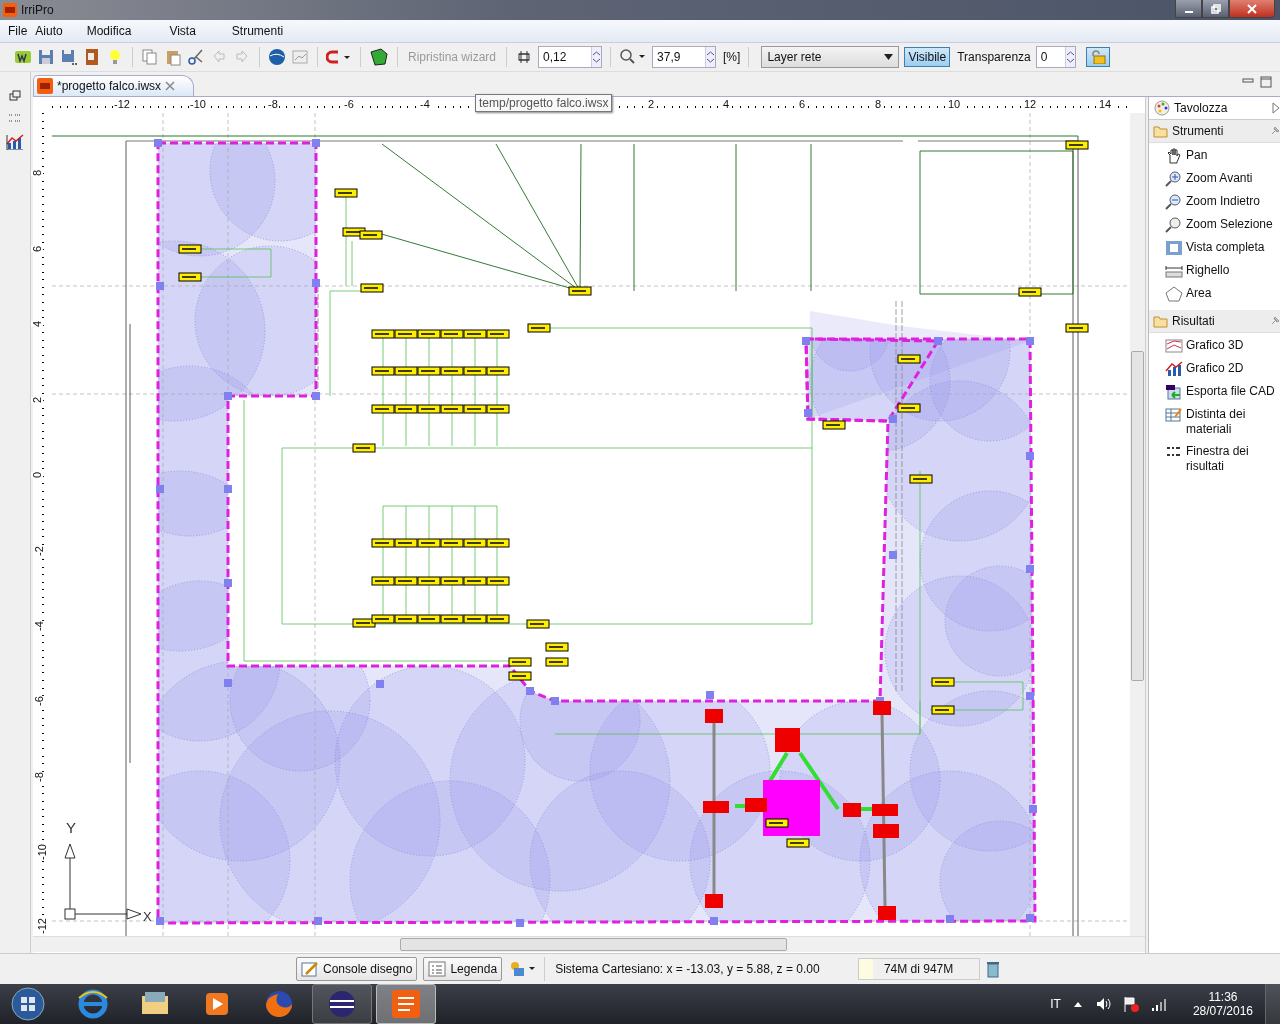 The width and height of the screenshot is (1280, 1024). What do you see at coordinates (1214, 156) in the screenshot?
I see `palette-item: Pan` at bounding box center [1214, 156].